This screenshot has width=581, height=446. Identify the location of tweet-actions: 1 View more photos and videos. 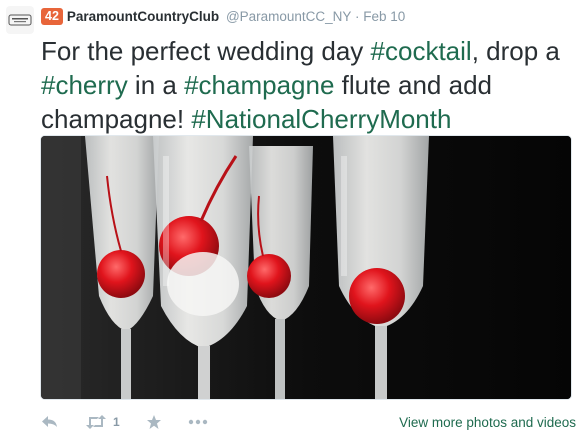
(308, 422).